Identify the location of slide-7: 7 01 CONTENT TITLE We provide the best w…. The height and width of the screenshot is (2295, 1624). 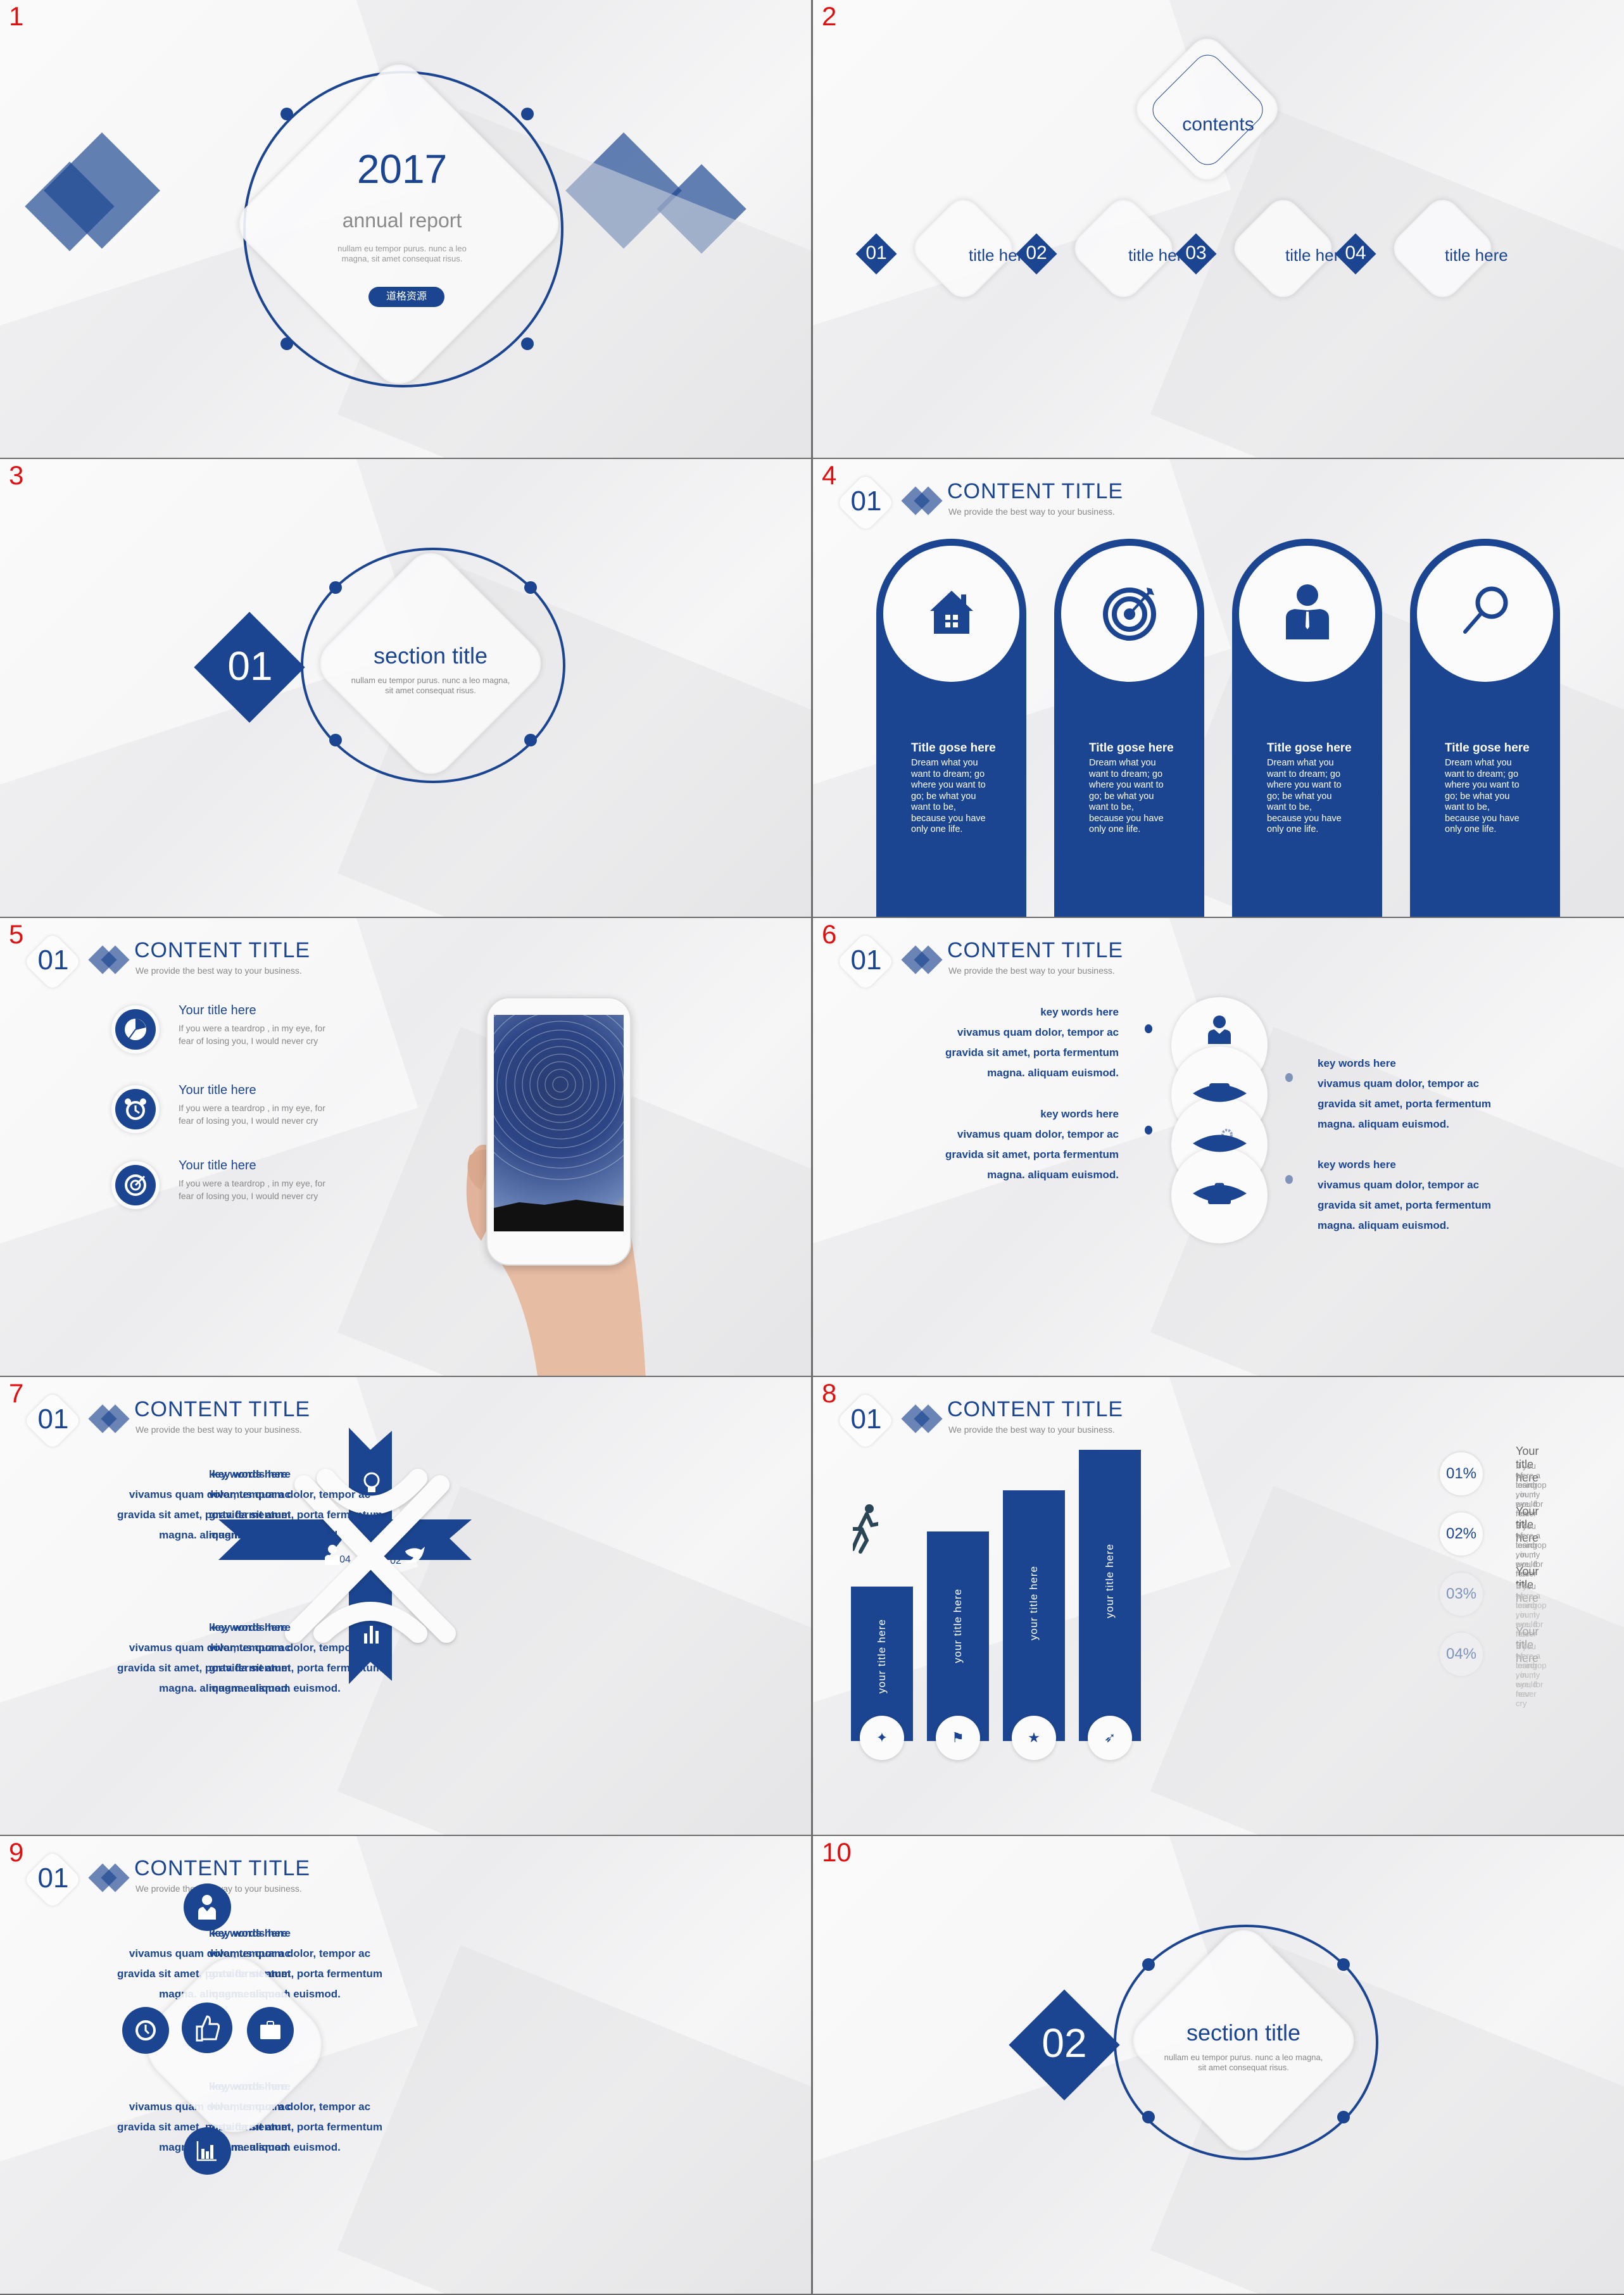
(406, 1606).